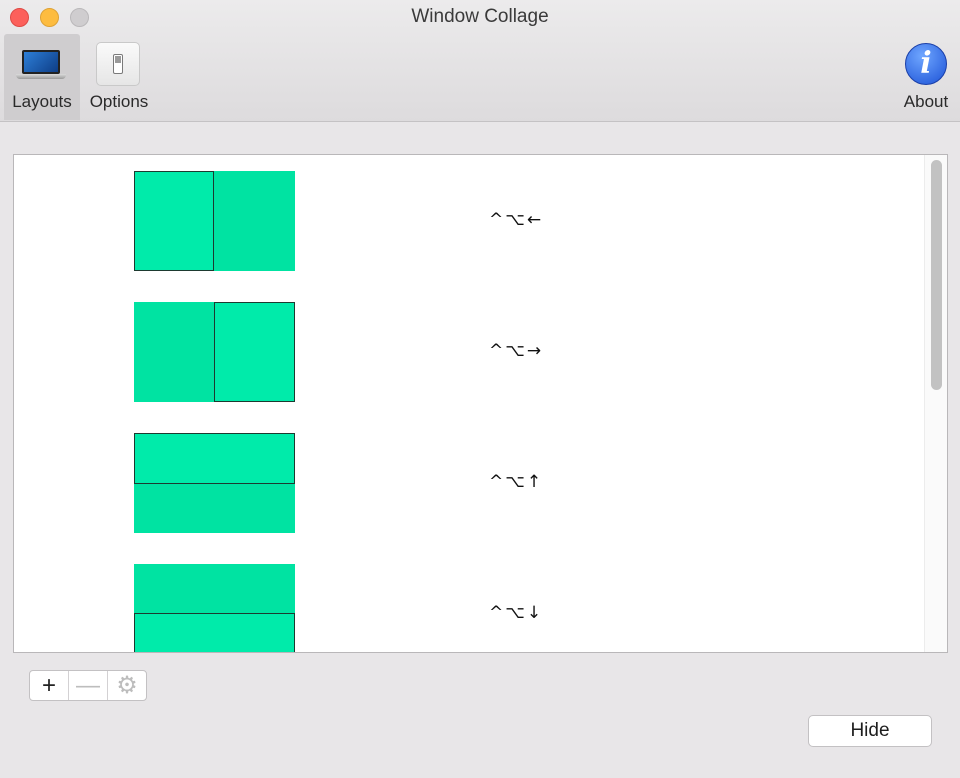  Describe the element at coordinates (42, 101) in the screenshot. I see `tab-layouts-label: Layouts` at that location.